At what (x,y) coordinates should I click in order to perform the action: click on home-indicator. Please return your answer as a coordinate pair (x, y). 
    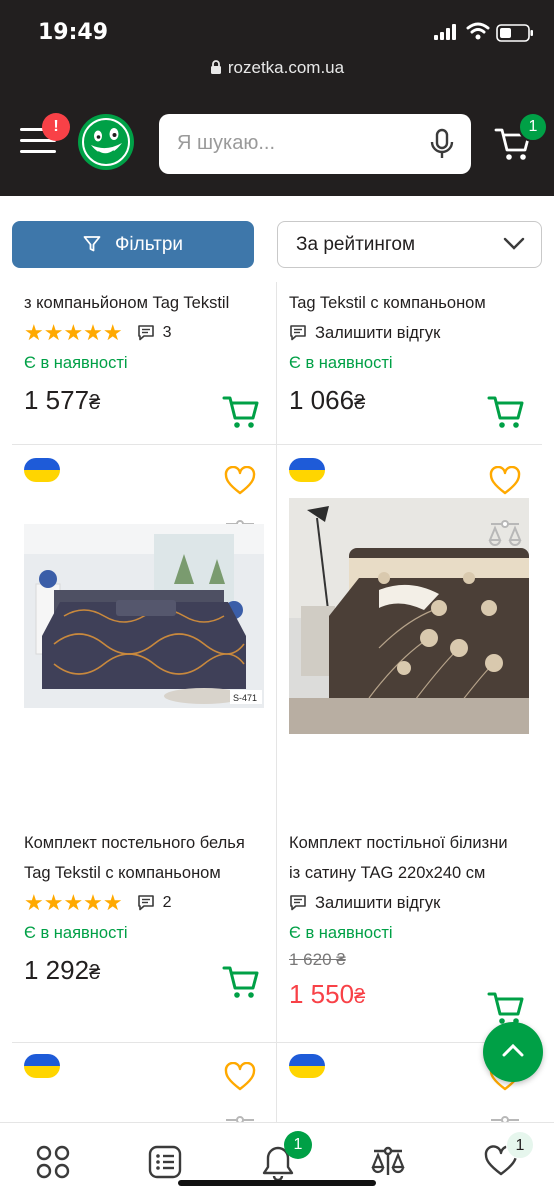
    Looking at the image, I should click on (277, 1183).